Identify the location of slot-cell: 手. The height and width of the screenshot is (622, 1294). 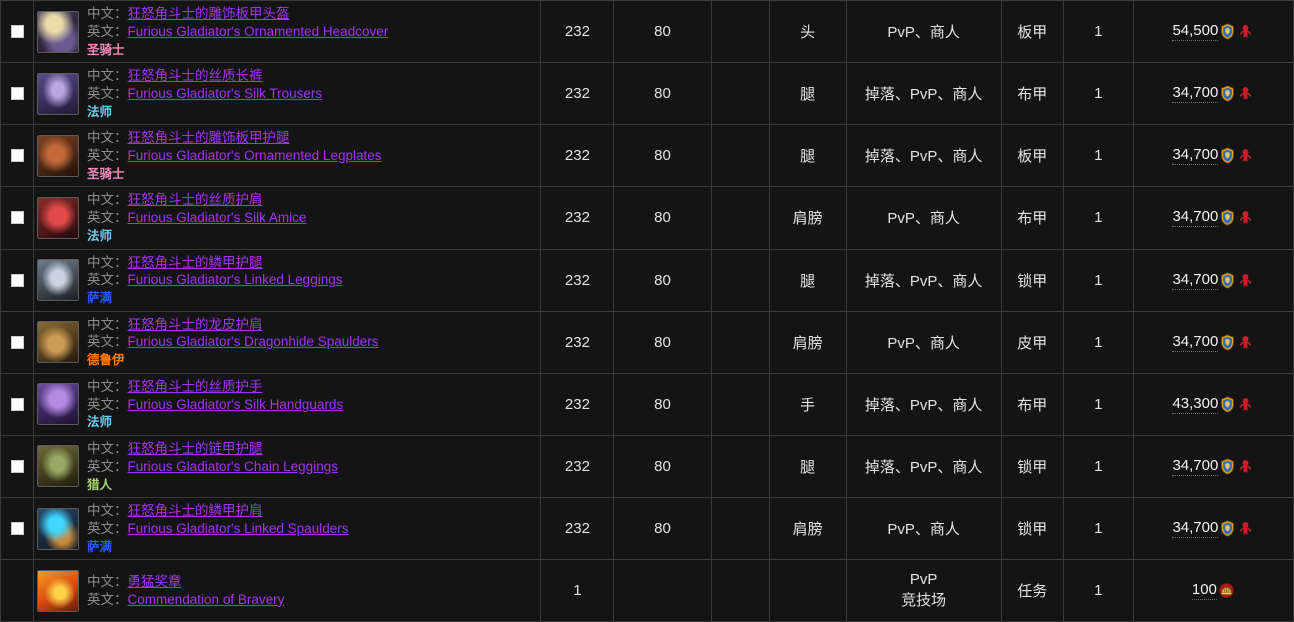
(807, 404).